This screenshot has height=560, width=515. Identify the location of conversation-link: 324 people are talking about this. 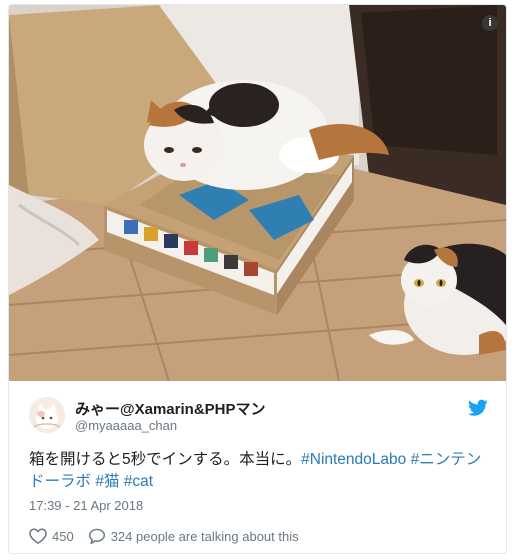
(205, 536).